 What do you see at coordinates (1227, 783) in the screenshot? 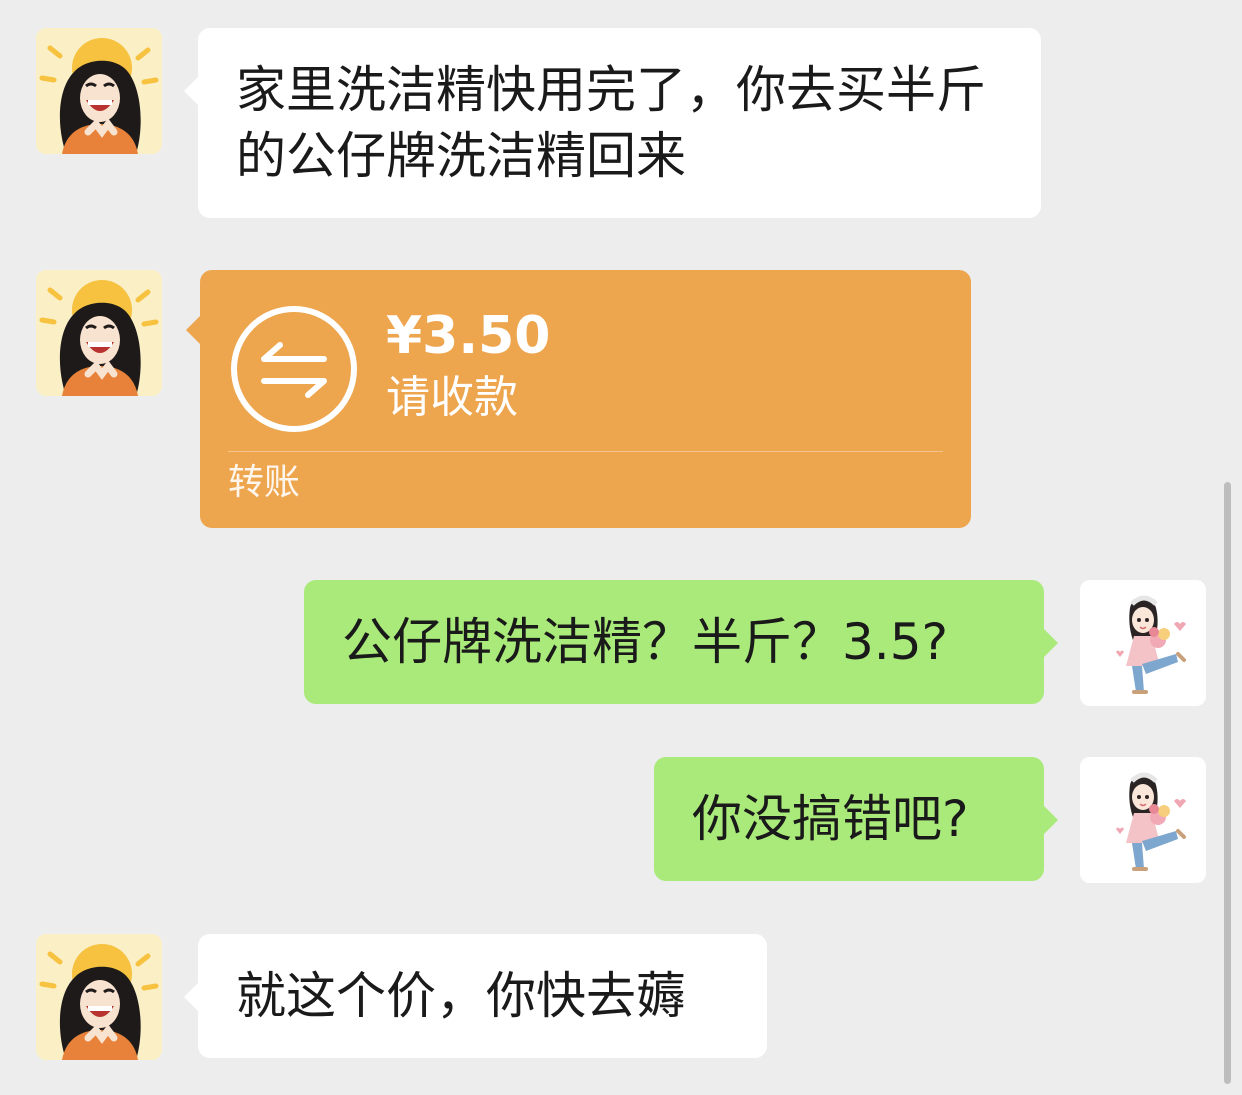
I see `scrollbar` at bounding box center [1227, 783].